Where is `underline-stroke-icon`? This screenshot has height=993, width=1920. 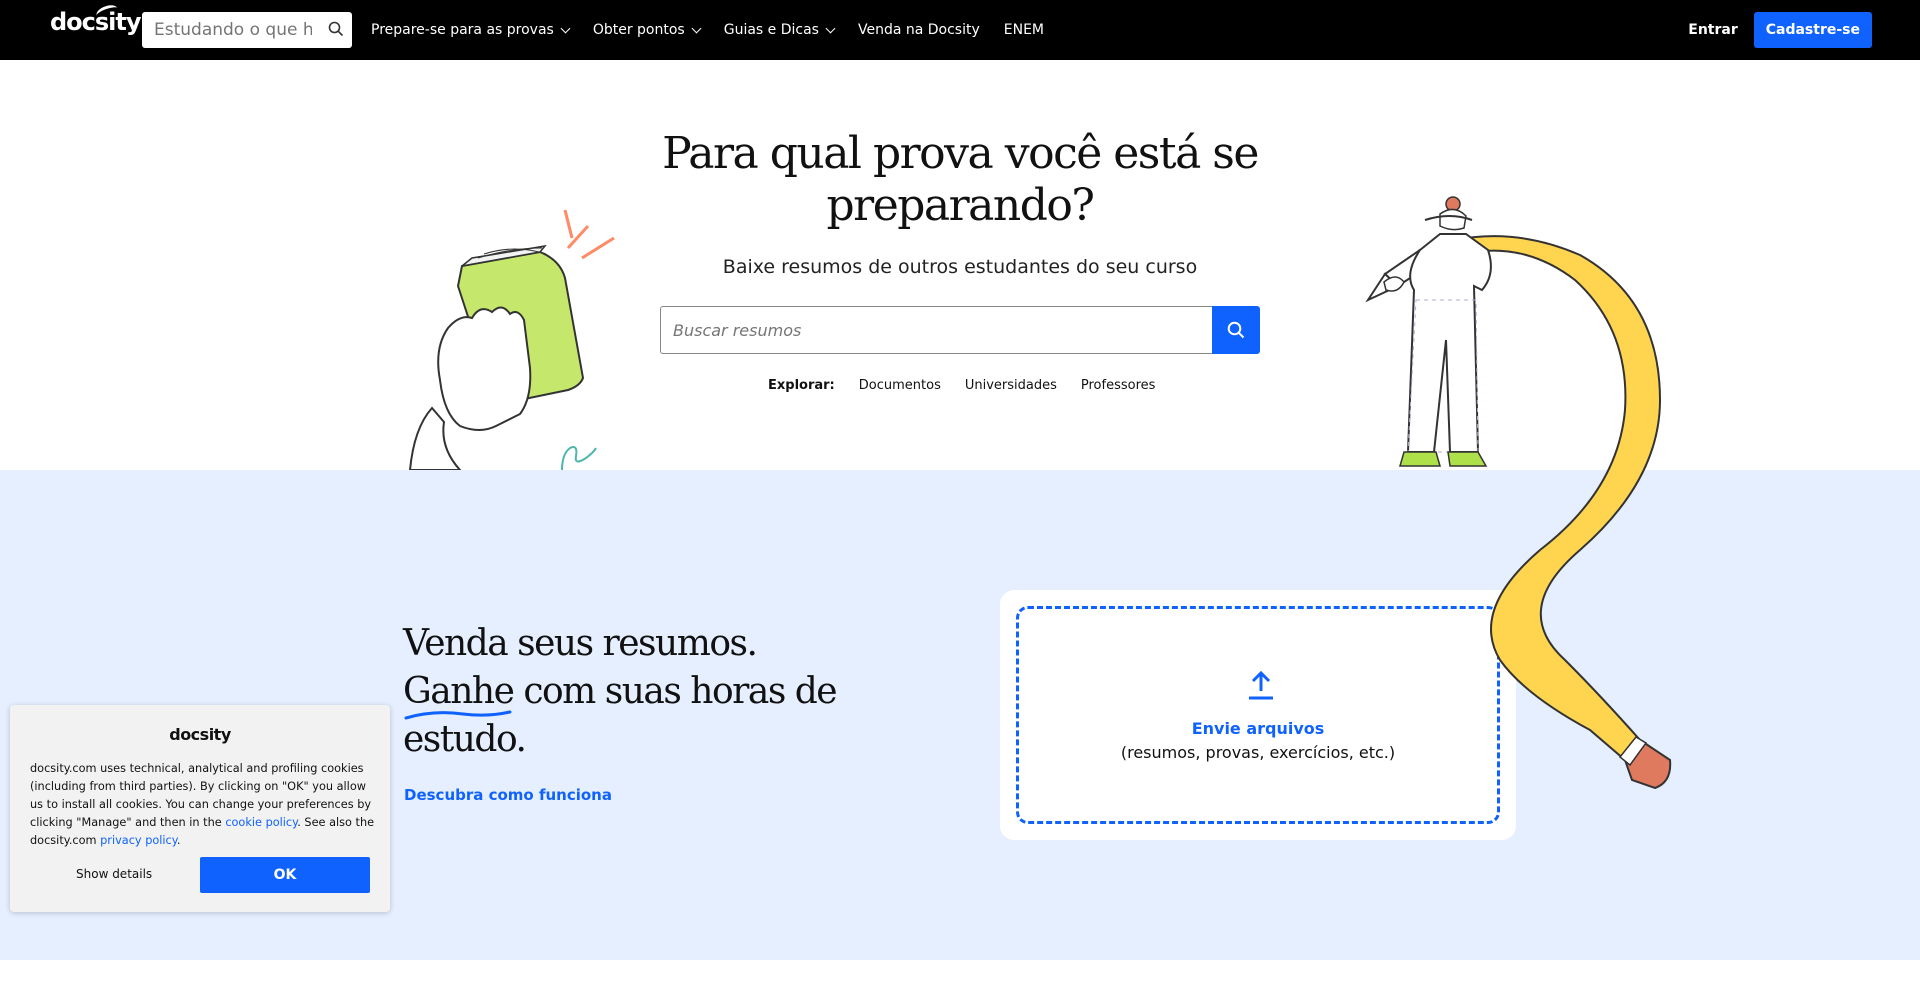
underline-stroke-icon is located at coordinates (458, 715).